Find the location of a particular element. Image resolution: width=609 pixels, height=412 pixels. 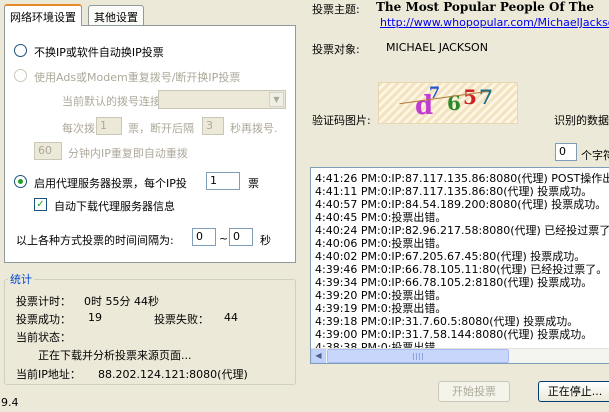

proxy-vote-label: 启用代理服务器投票，每个IP投 is located at coordinates (110, 183).